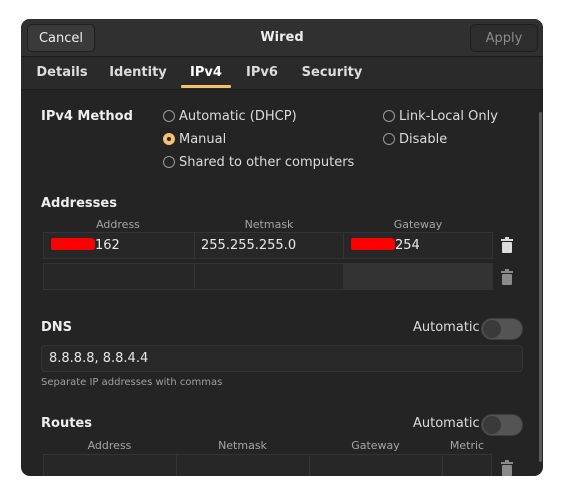 The height and width of the screenshot is (500, 565). Describe the element at coordinates (61, 38) in the screenshot. I see `cancel-button: Cancel` at that location.